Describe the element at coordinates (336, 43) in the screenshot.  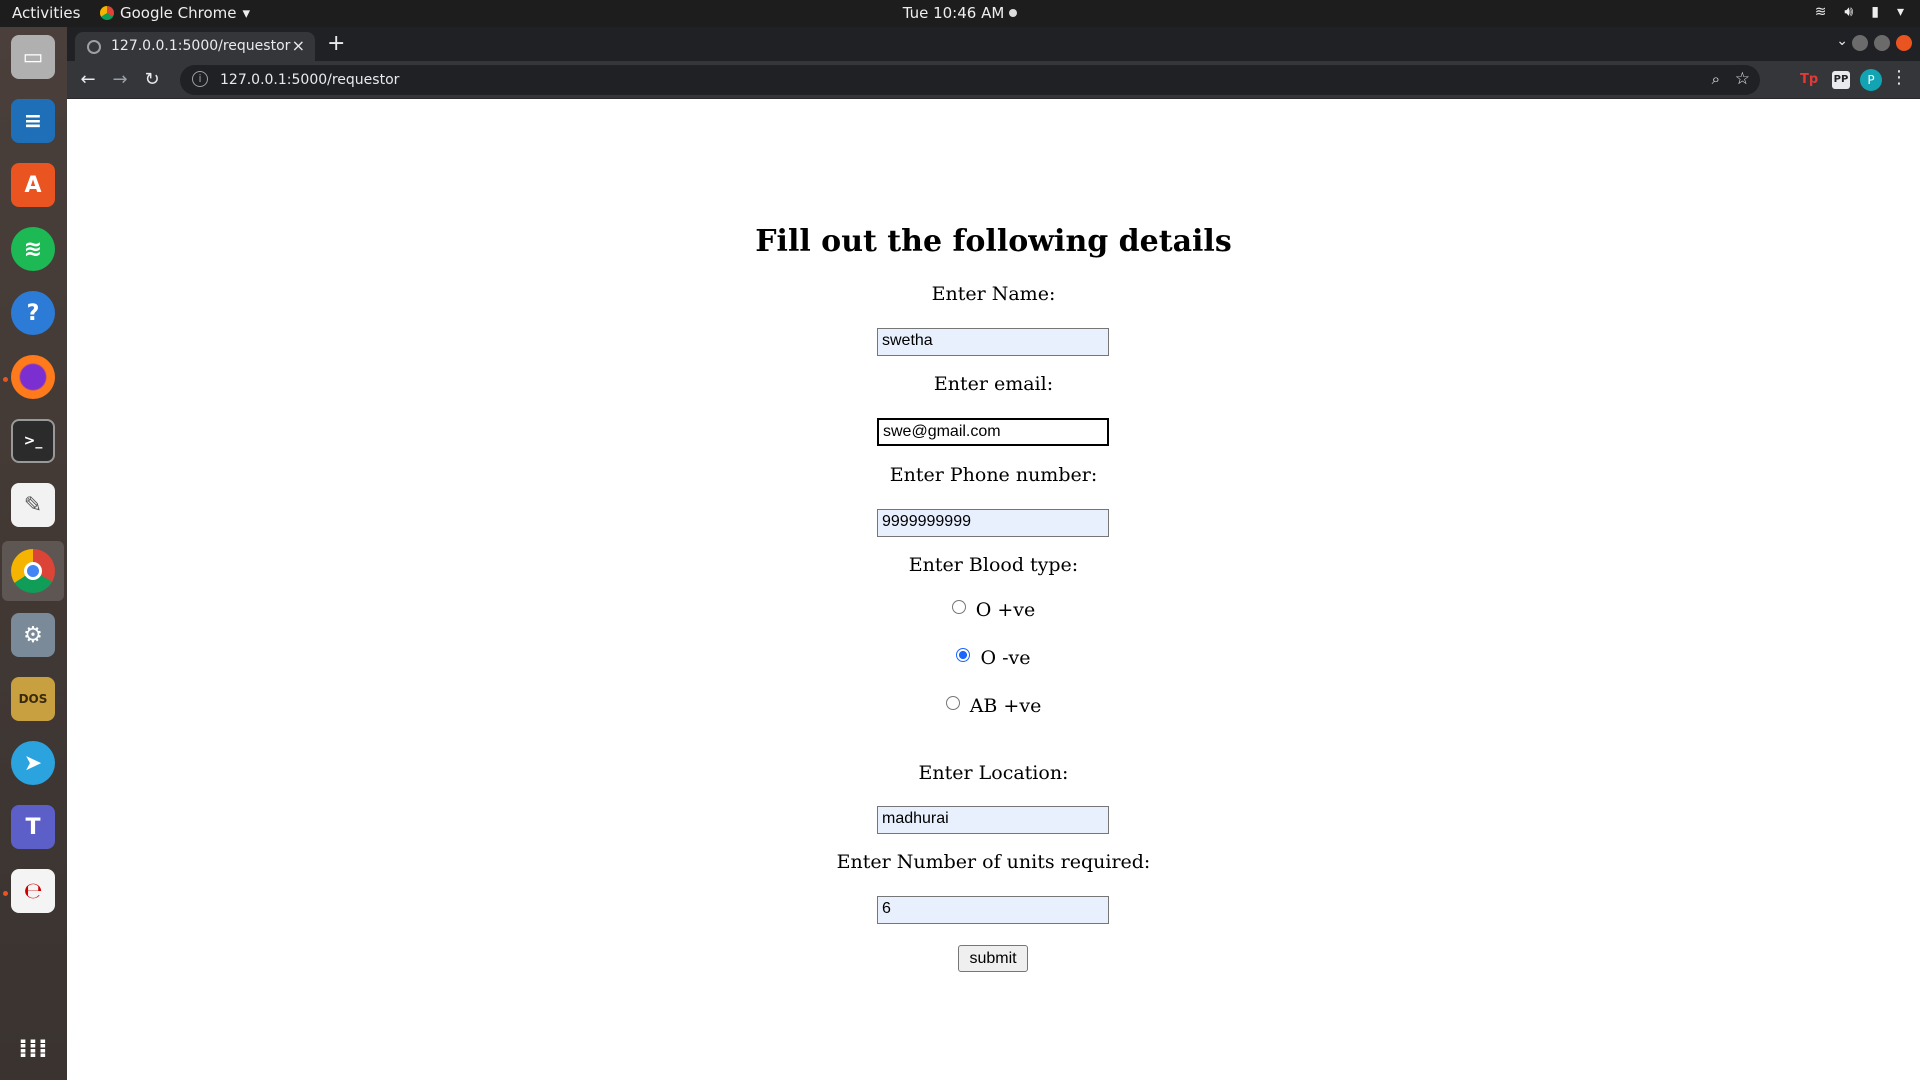
I see `new-tab-button: +` at that location.